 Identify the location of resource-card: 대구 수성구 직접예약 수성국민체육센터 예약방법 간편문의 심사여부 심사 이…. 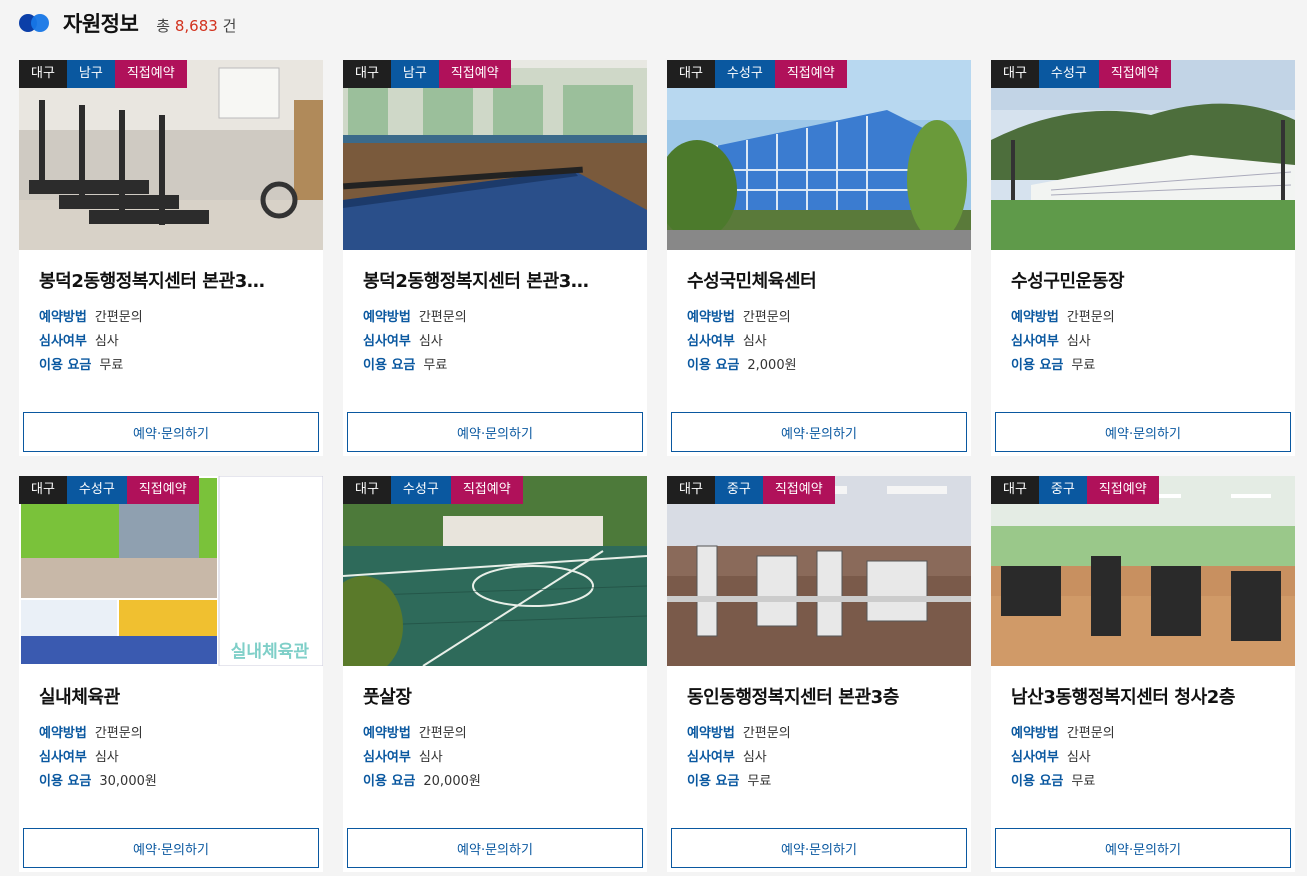
(819, 258).